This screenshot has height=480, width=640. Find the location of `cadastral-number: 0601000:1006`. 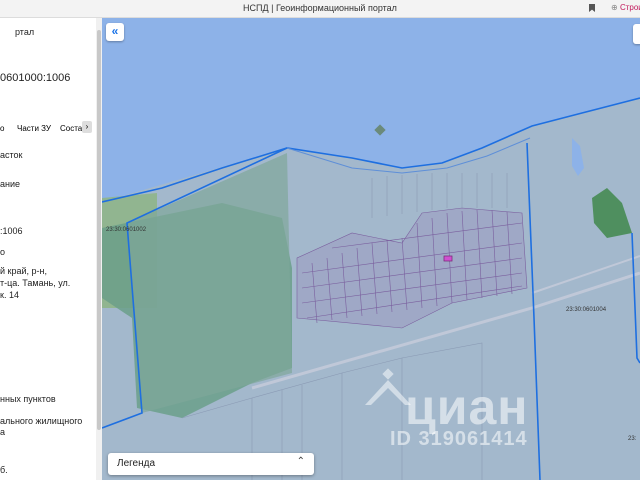

cadastral-number: 0601000:1006 is located at coordinates (35, 78).